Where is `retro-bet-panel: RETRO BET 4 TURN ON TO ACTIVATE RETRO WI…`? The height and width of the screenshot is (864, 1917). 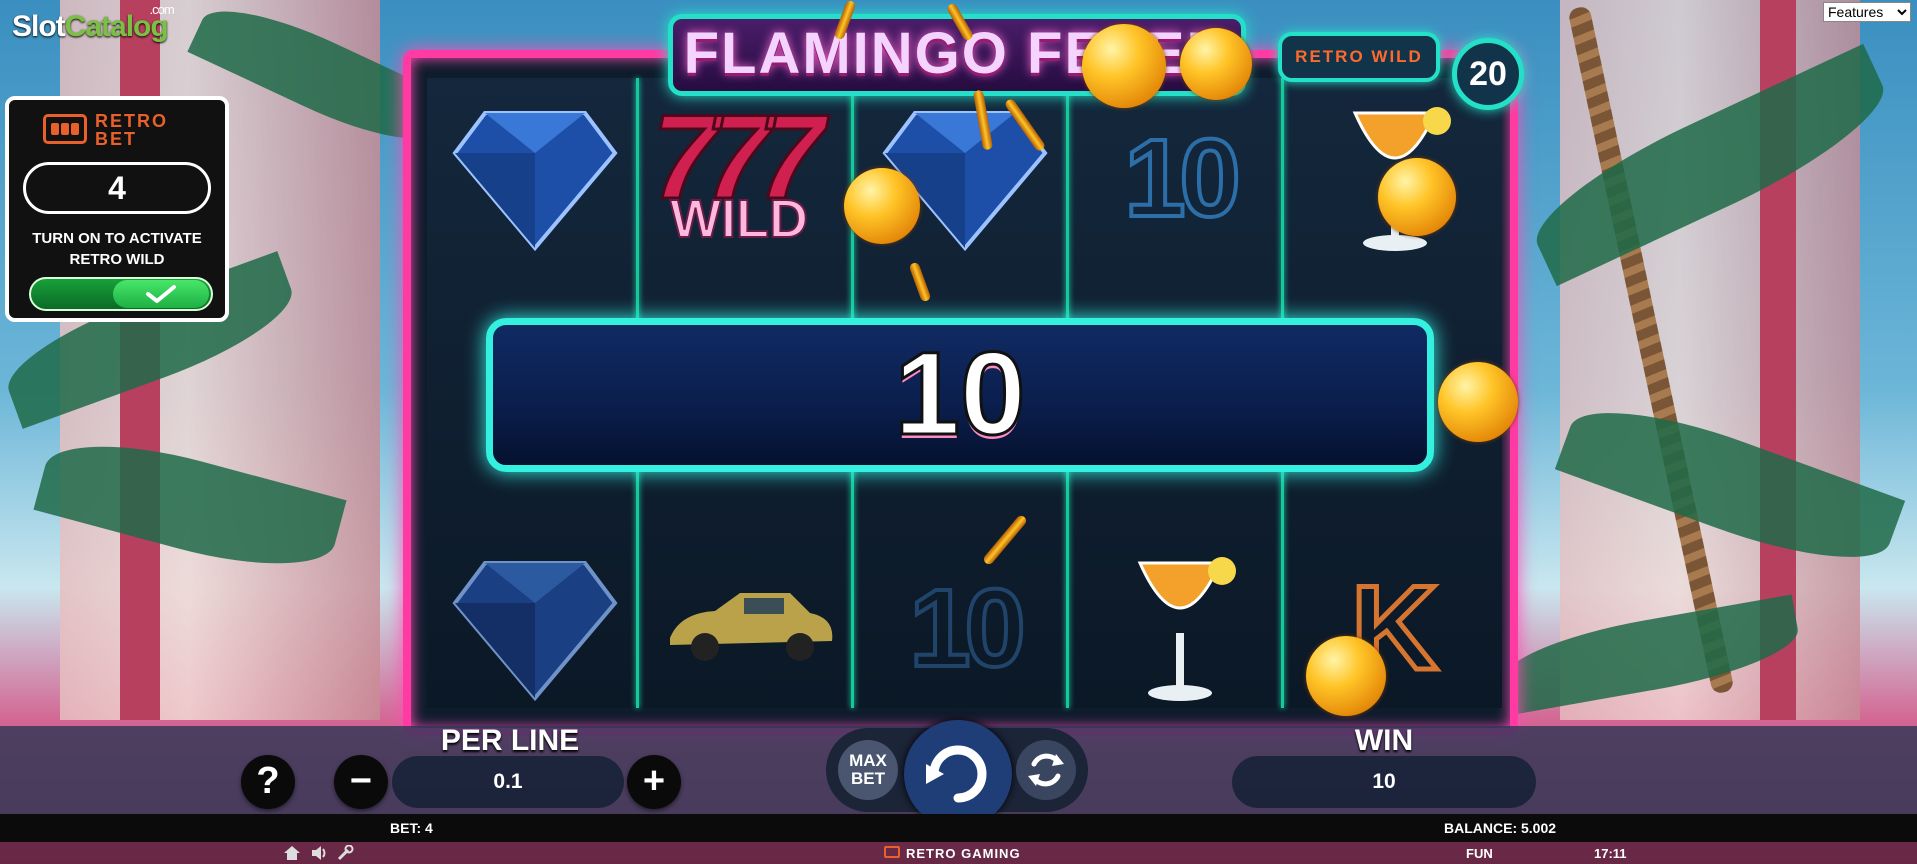 retro-bet-panel: RETRO BET 4 TURN ON TO ACTIVATE RETRO WI… is located at coordinates (117, 209).